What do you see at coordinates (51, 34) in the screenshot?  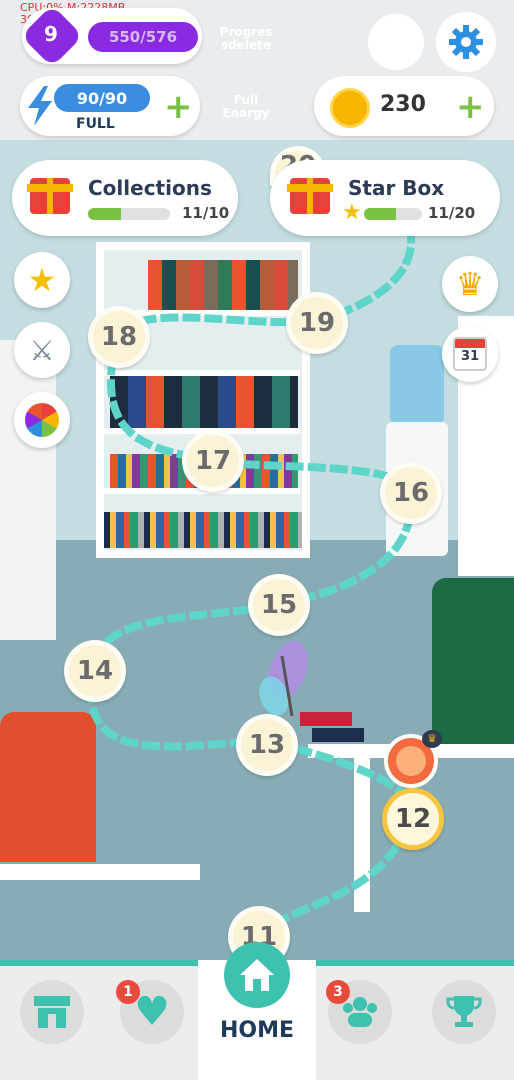 I see `level-value: 9` at bounding box center [51, 34].